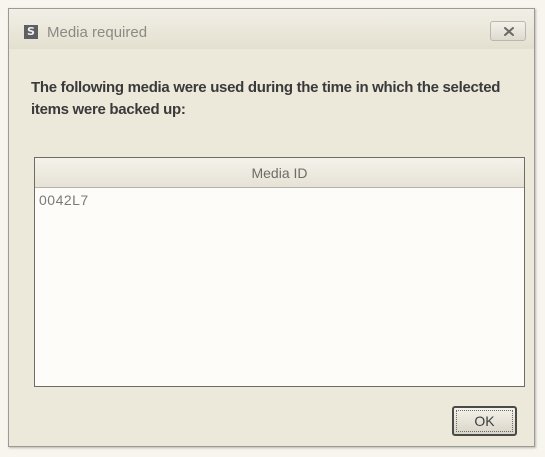 The image size is (545, 457). What do you see at coordinates (97, 32) in the screenshot?
I see `window-title: Media required` at bounding box center [97, 32].